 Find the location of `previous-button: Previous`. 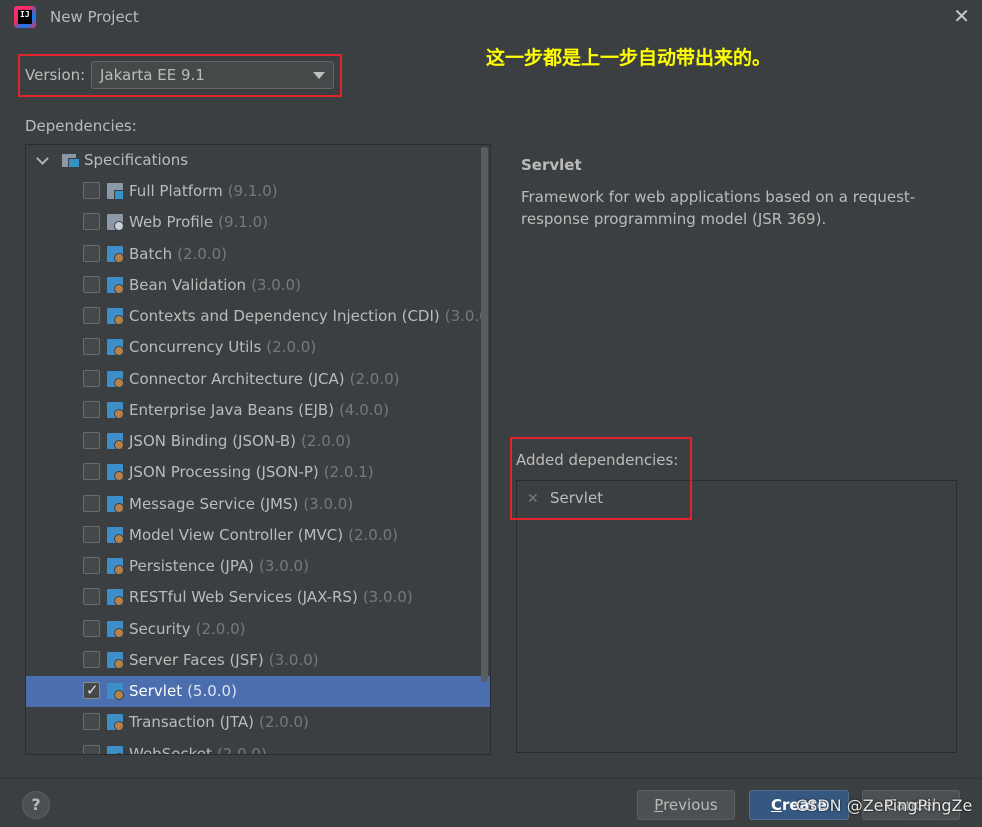

previous-button: Previous is located at coordinates (686, 805).